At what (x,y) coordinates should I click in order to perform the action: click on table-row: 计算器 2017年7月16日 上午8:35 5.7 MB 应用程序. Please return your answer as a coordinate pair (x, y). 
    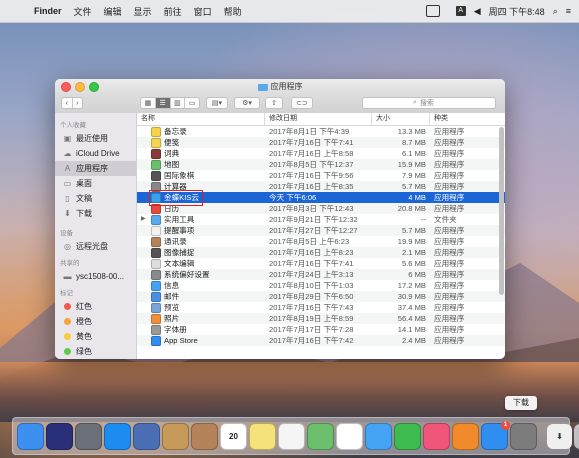
    Looking at the image, I should click on (321, 186).